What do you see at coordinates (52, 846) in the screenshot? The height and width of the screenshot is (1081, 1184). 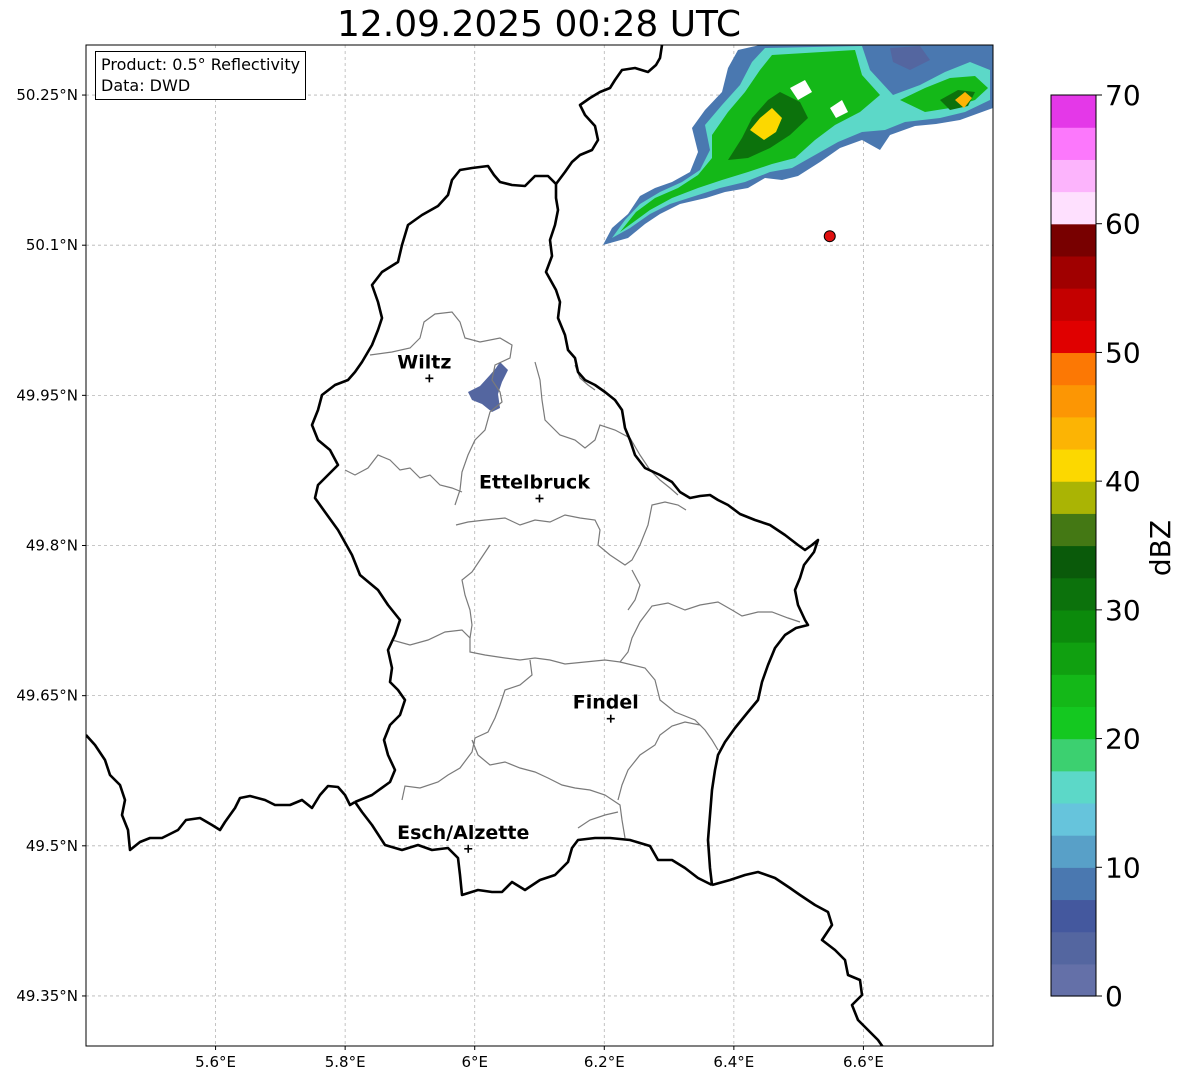 I see `y-tick-label: 49.5°N` at bounding box center [52, 846].